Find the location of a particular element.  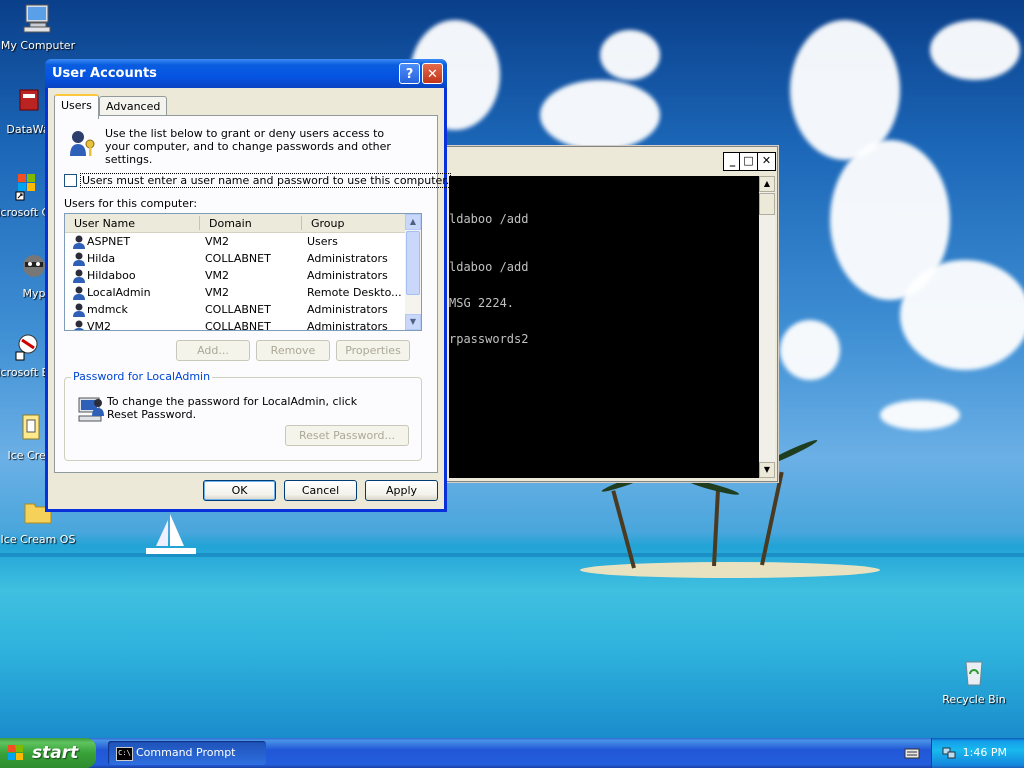

sailboat is located at coordinates (171, 534).